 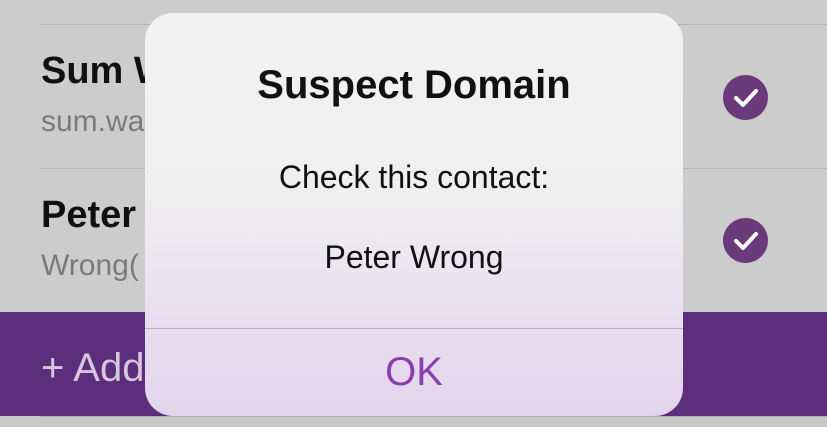 What do you see at coordinates (414, 85) in the screenshot?
I see `alert-title: Suspect Domain` at bounding box center [414, 85].